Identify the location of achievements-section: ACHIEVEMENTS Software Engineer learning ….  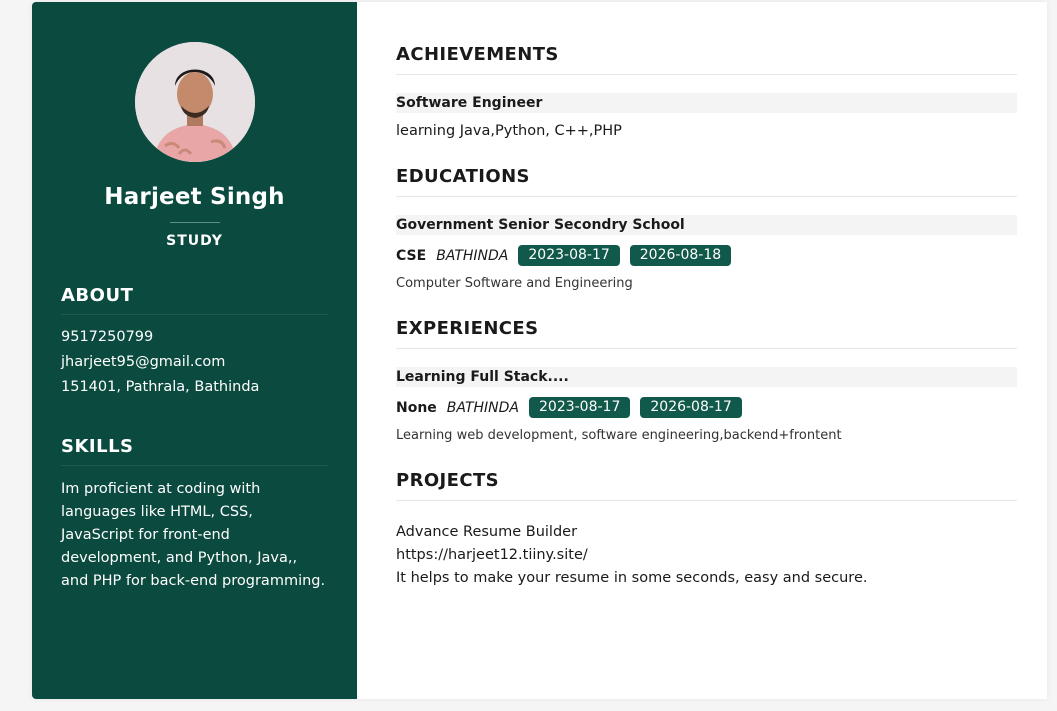
(706, 91).